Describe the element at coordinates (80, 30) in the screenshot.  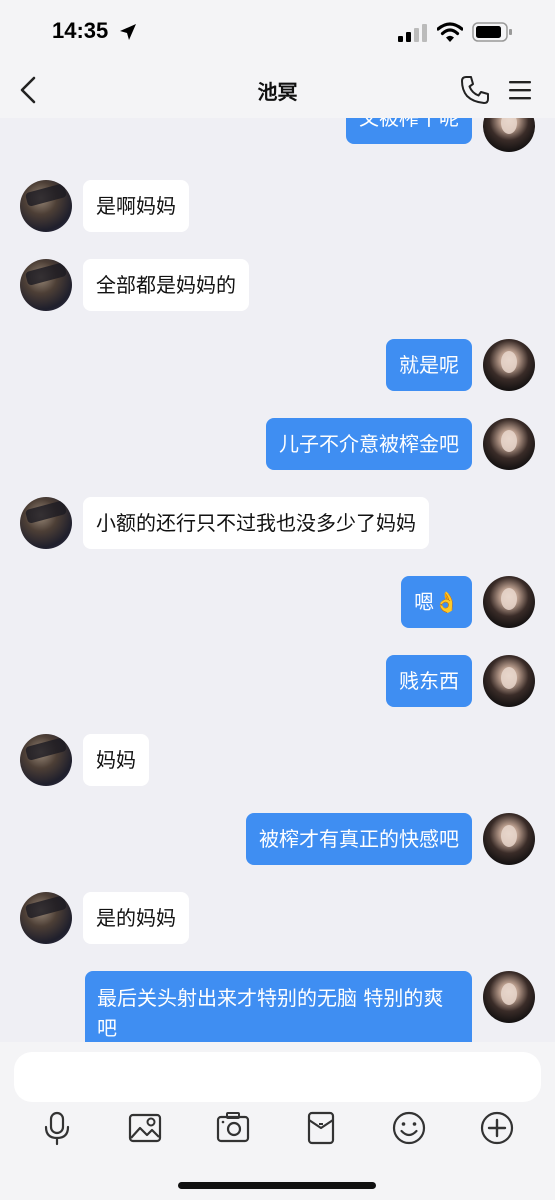
I see `status-time: 14:35` at that location.